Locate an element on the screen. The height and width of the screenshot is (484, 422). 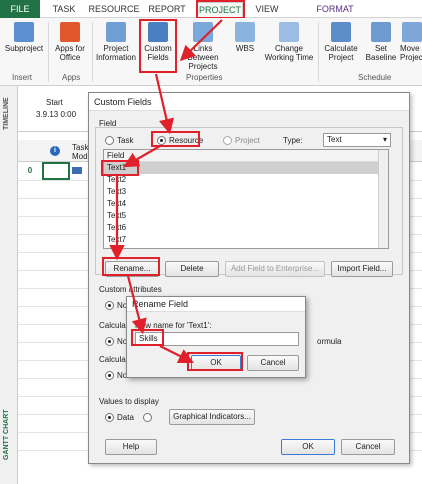
tab-report: REPORT is located at coordinates (167, 10).